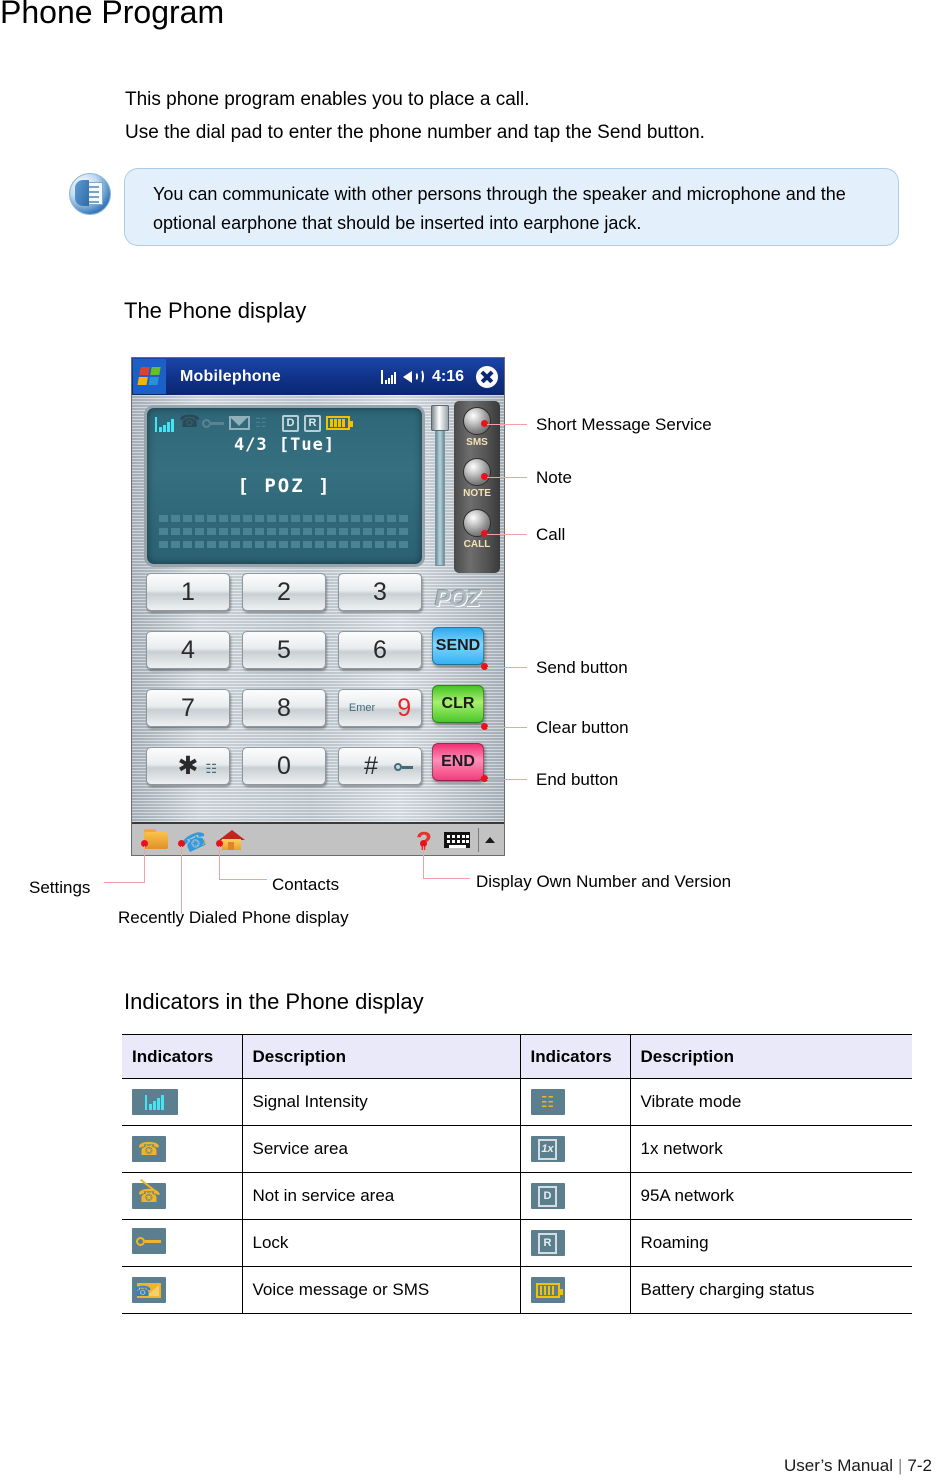  Describe the element at coordinates (575, 1102) in the screenshot. I see `cell-icon-vibrate: ☷` at that location.